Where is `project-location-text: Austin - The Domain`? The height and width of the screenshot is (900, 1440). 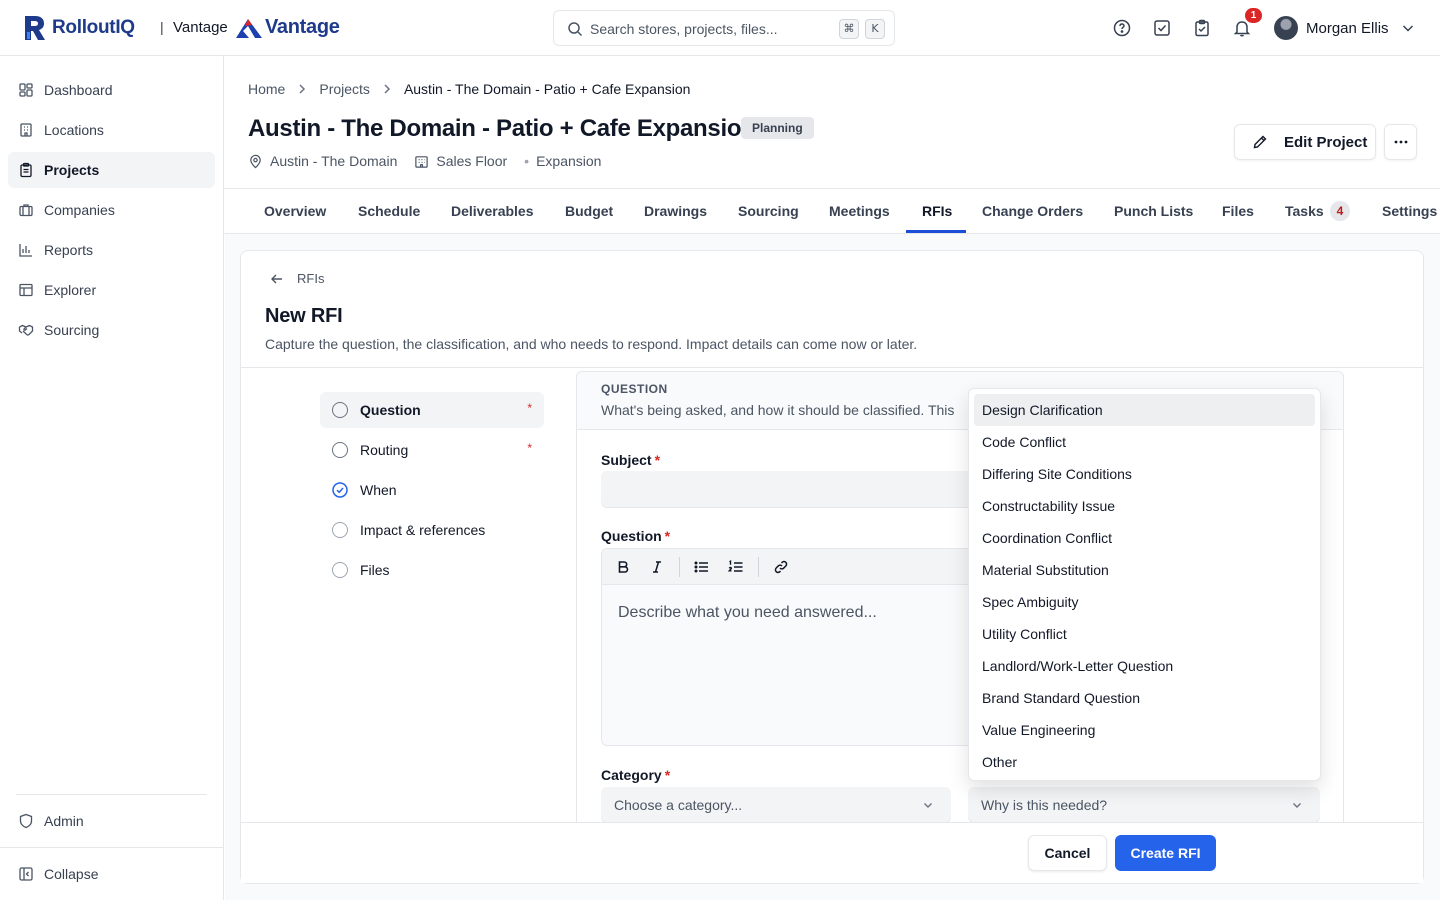
project-location-text: Austin - The Domain is located at coordinates (334, 161).